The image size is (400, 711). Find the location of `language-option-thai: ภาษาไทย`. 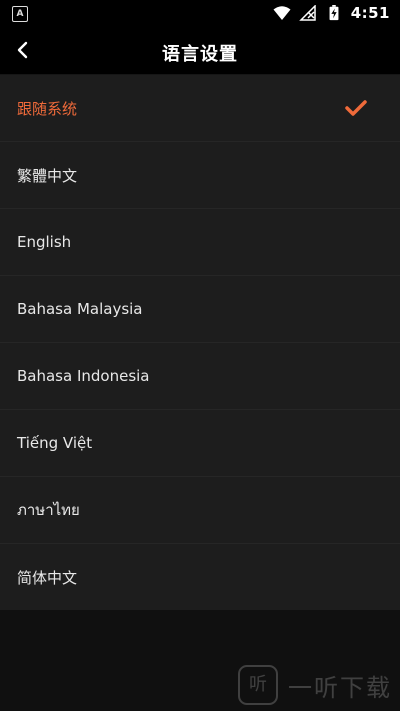

language-option-thai: ภาษาไทย is located at coordinates (200, 510).